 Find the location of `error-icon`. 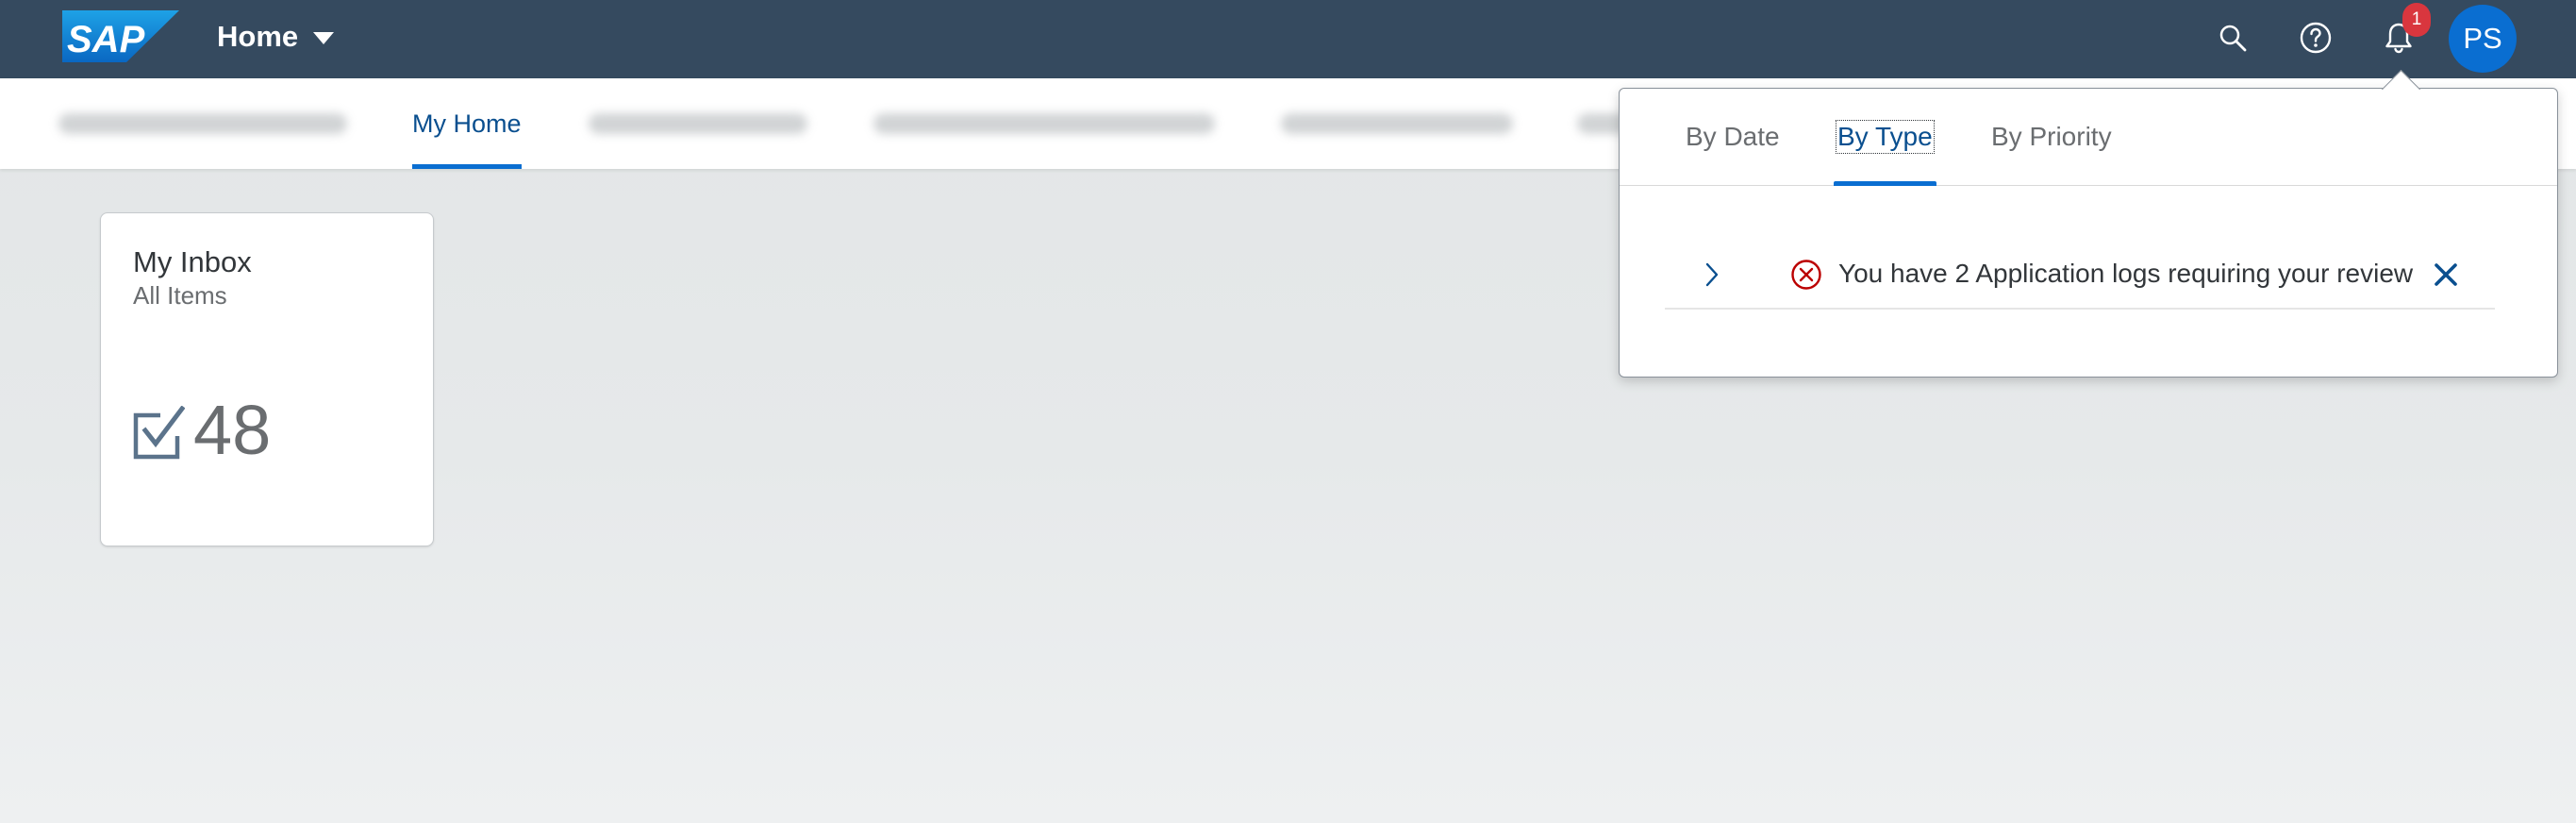

error-icon is located at coordinates (1806, 275).